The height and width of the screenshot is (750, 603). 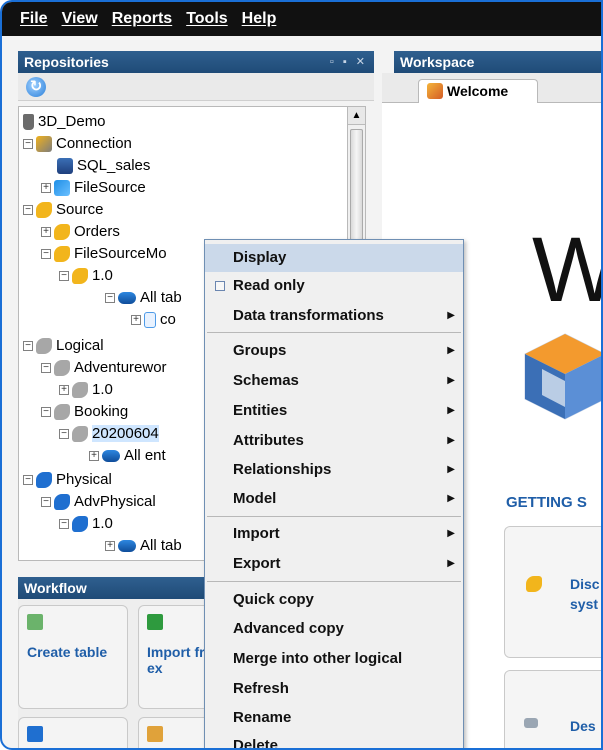 I want to click on menu-item-groups: Groups ▶, so click(x=334, y=351).